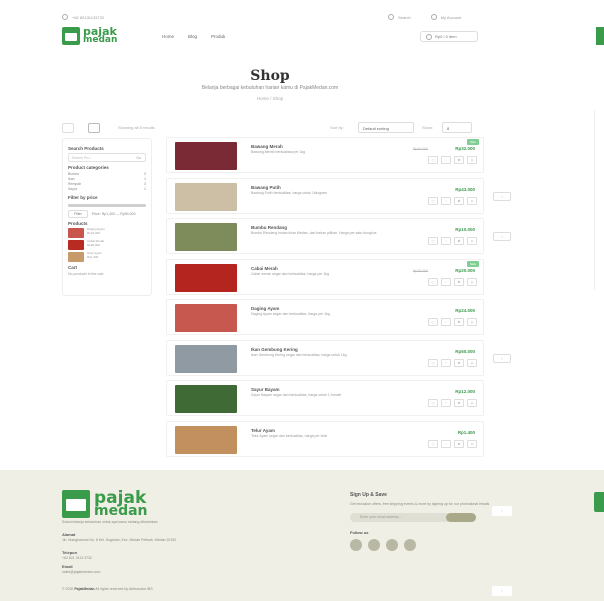 The width and height of the screenshot is (604, 601). Describe the element at coordinates (410, 544) in the screenshot. I see `youtube-icon` at that location.